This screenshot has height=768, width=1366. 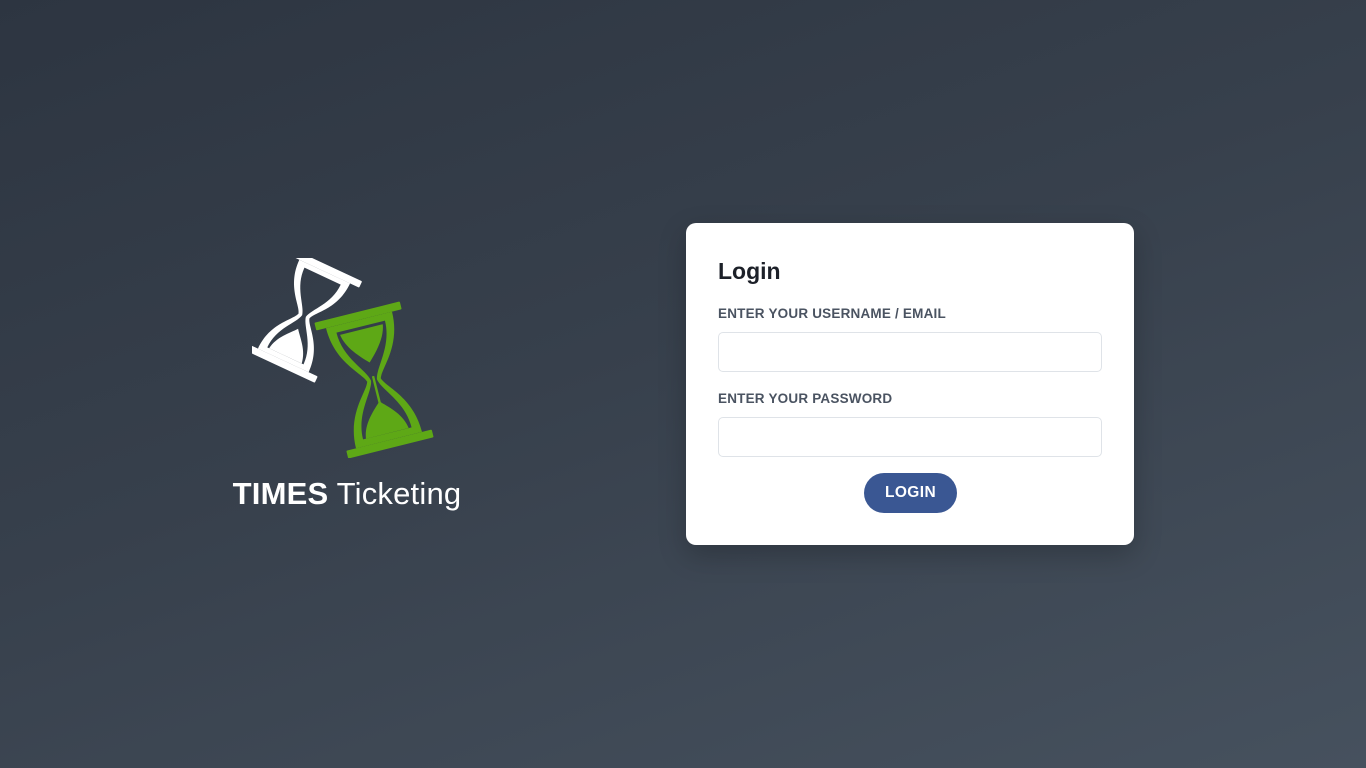 I want to click on login-title: Login, so click(x=749, y=271).